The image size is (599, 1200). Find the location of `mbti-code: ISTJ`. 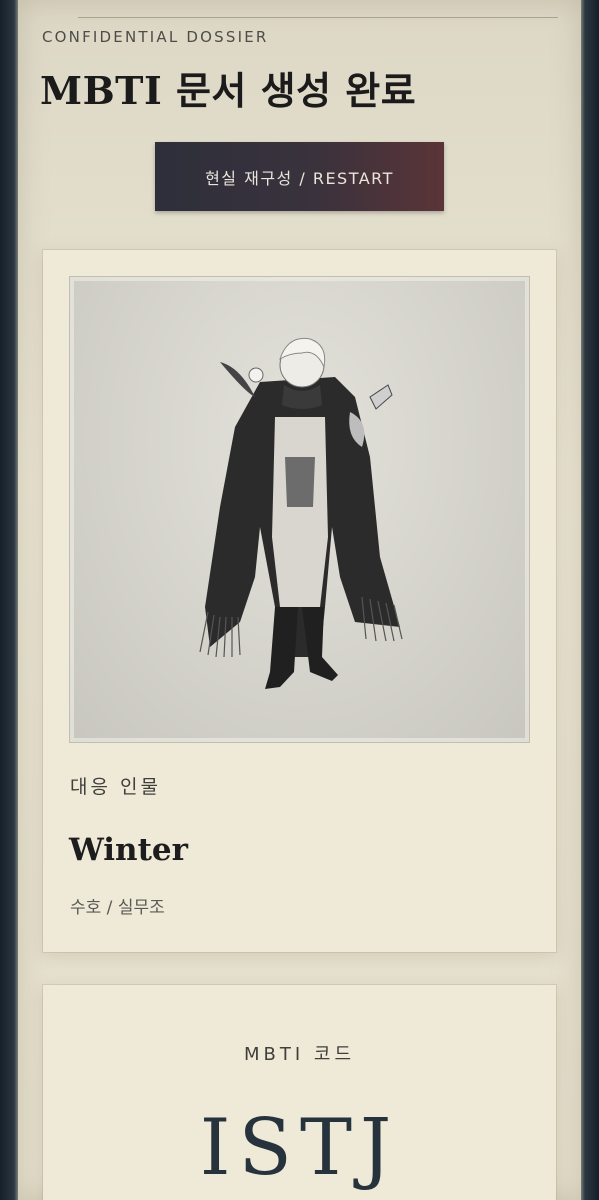

mbti-code: ISTJ is located at coordinates (299, 1148).